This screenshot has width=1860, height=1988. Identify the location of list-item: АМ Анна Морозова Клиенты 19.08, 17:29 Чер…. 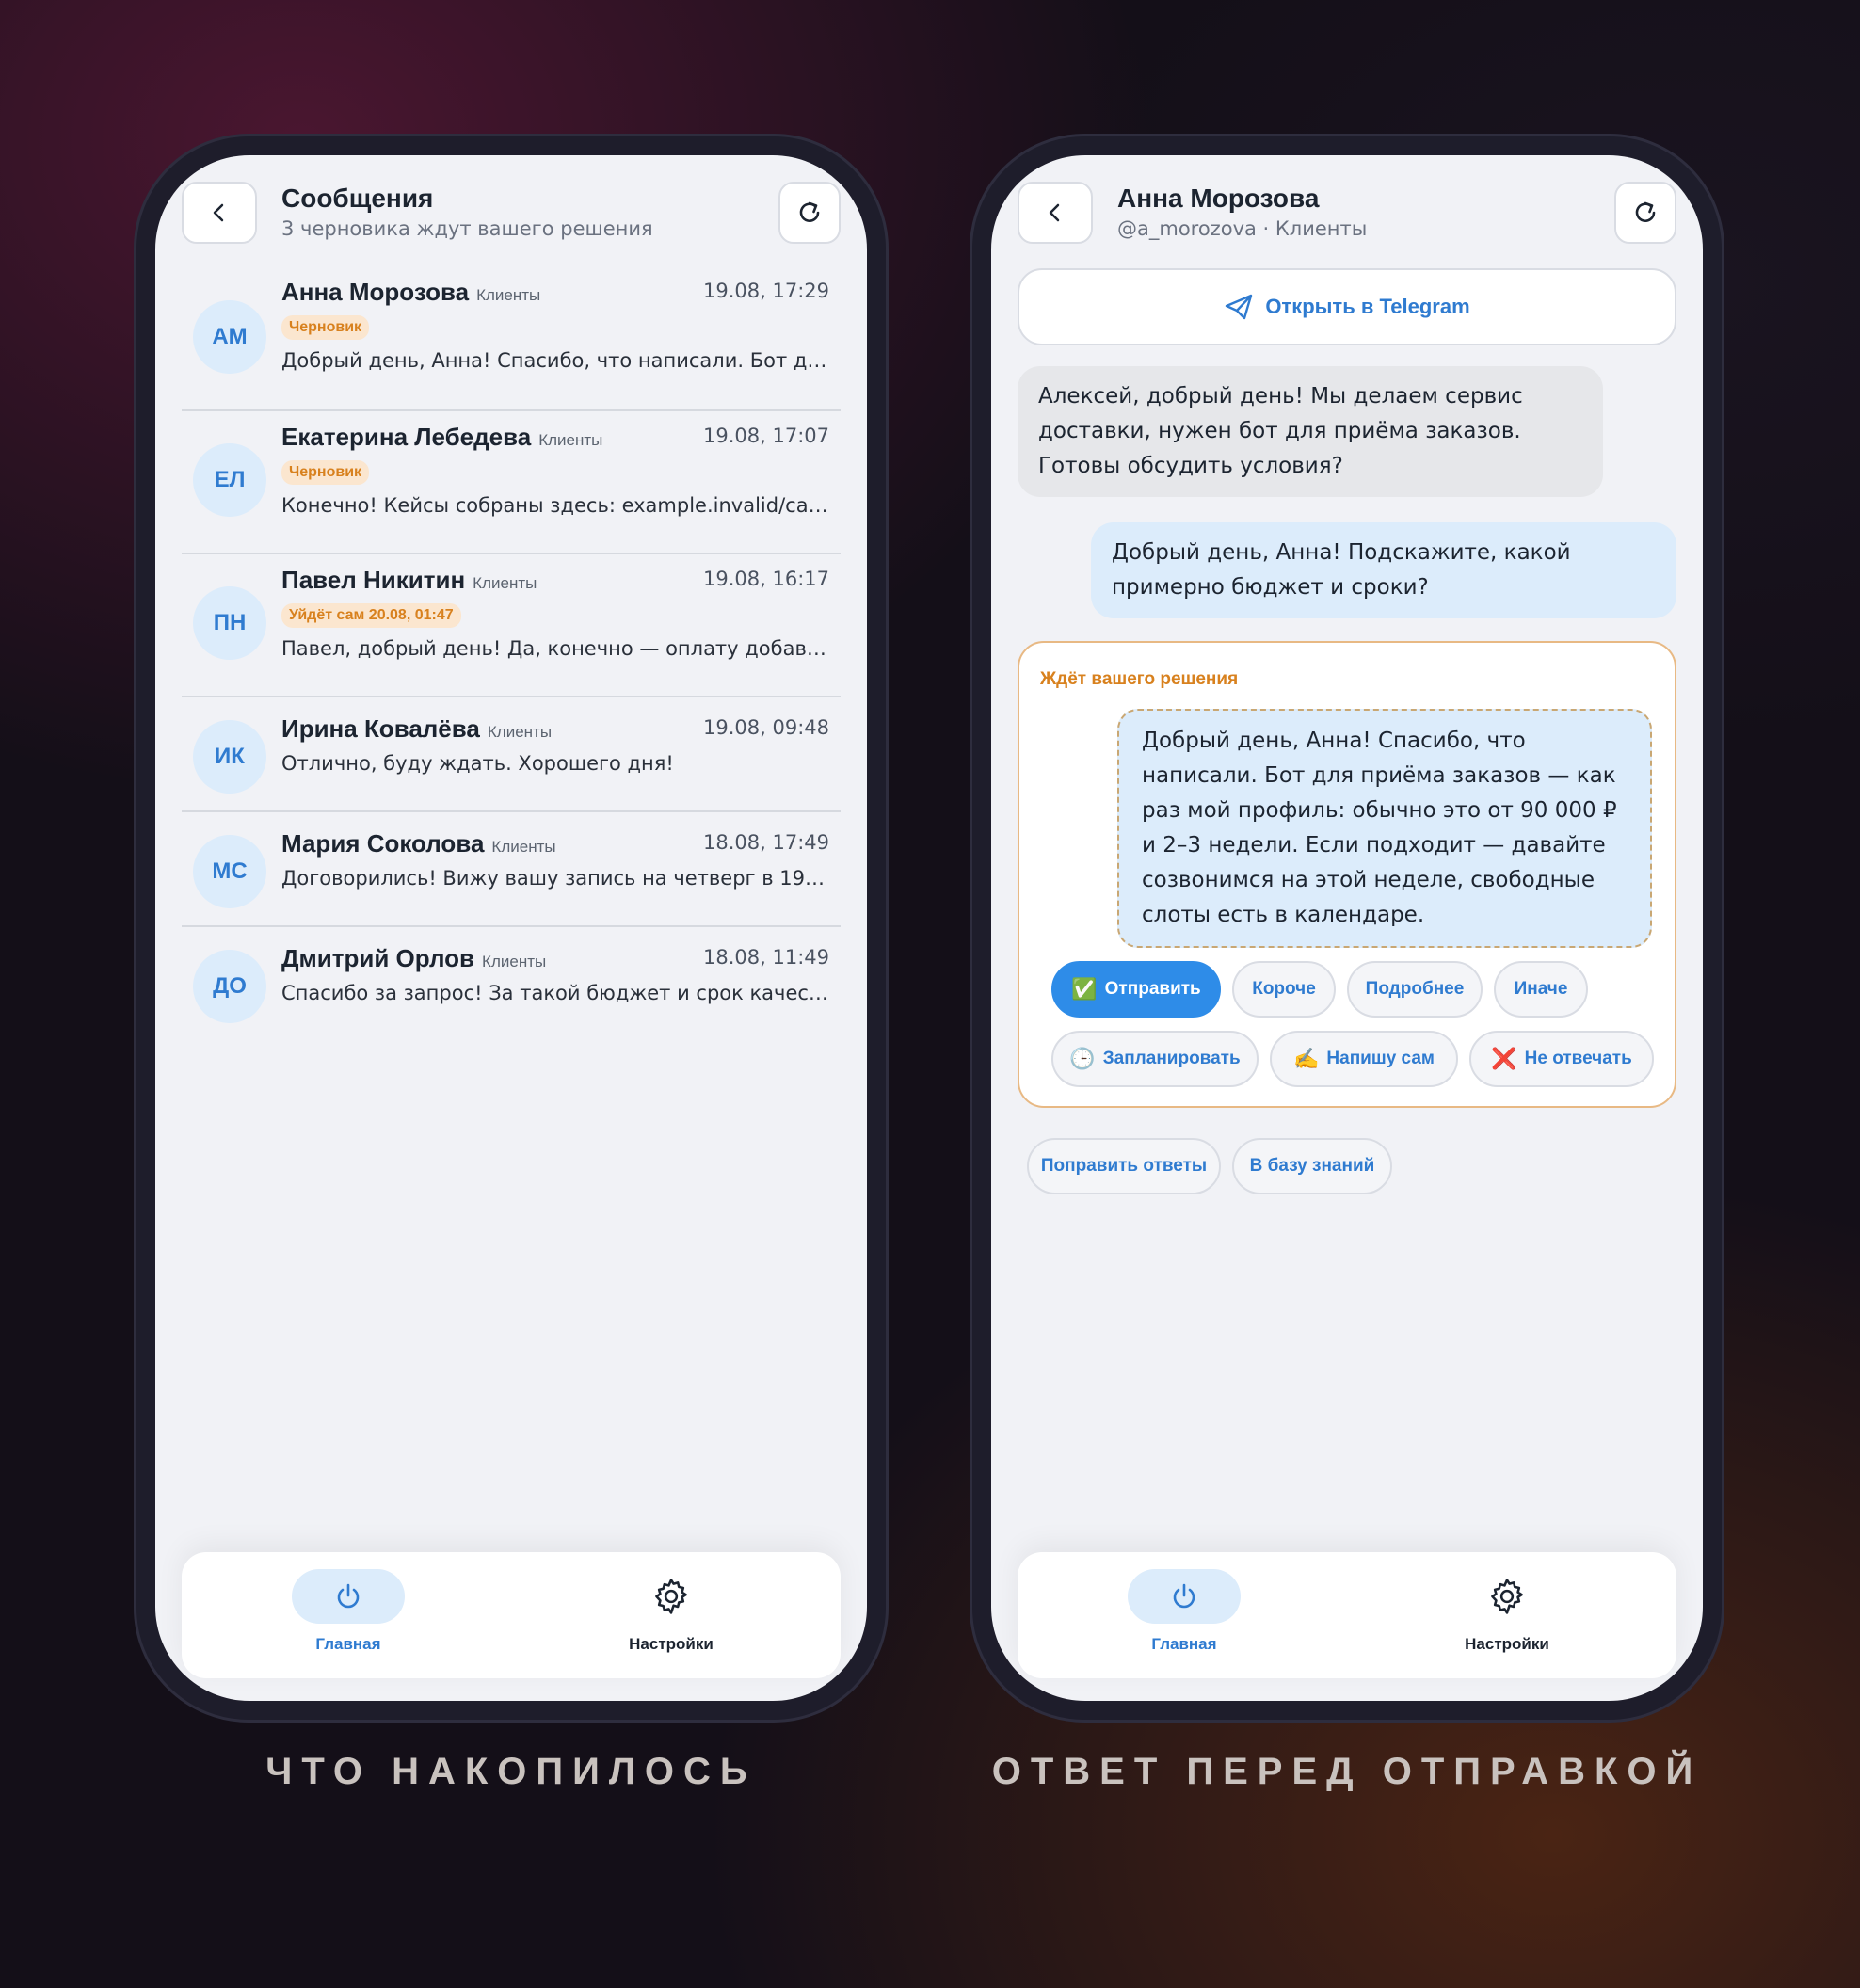
(511, 340).